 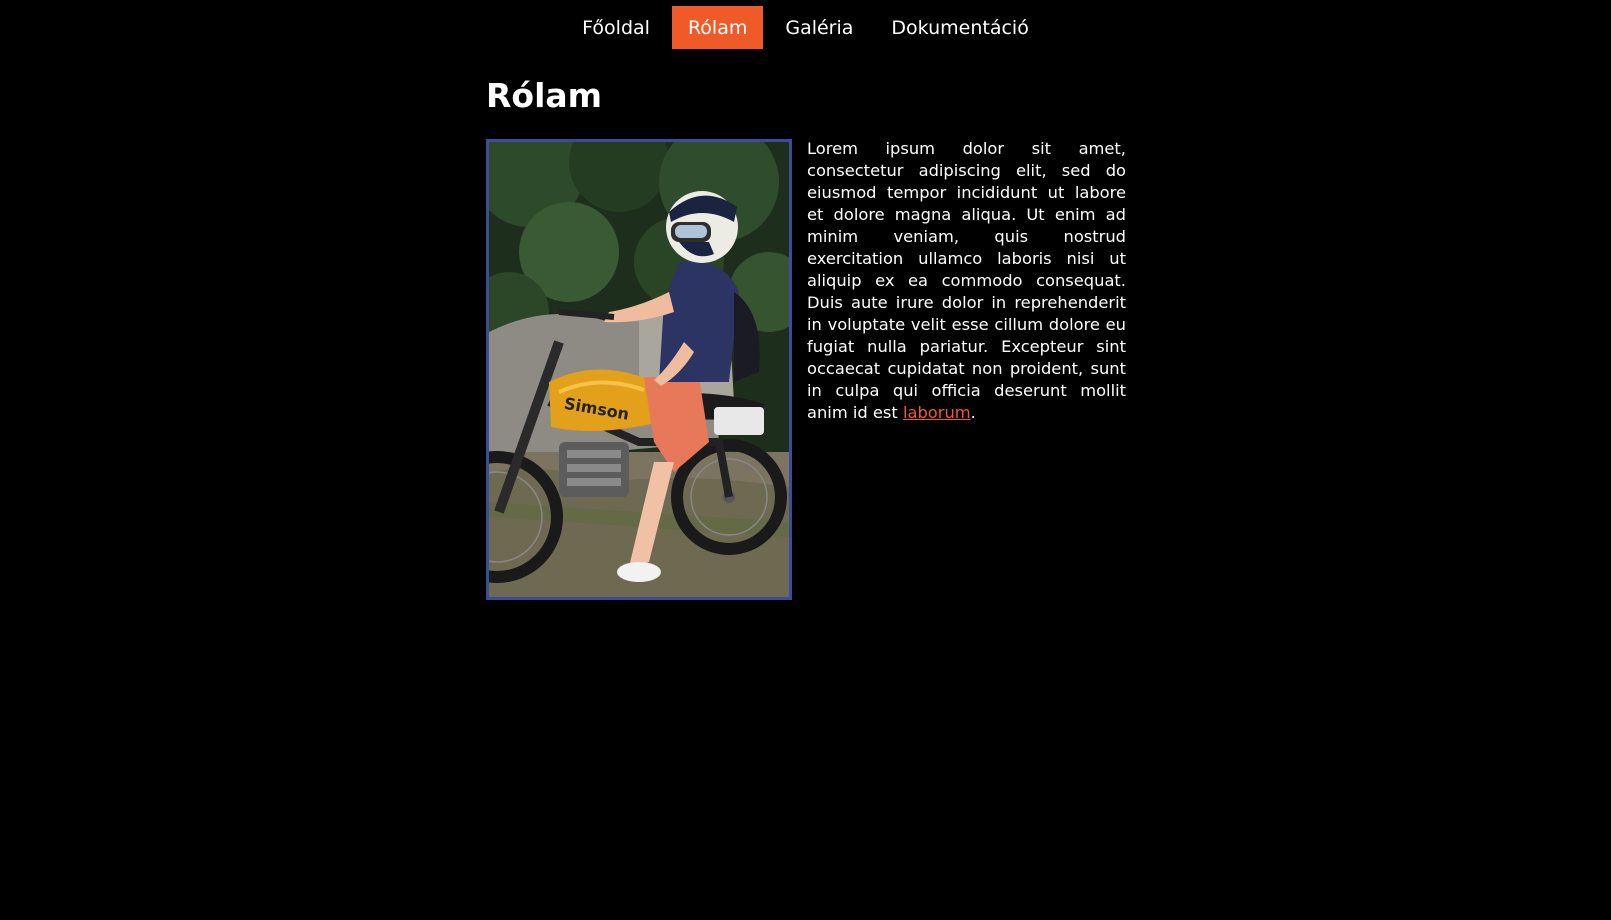 I want to click on main-nav: Főoldal Rólam Galéria Dokumentáció, so click(x=805, y=27).